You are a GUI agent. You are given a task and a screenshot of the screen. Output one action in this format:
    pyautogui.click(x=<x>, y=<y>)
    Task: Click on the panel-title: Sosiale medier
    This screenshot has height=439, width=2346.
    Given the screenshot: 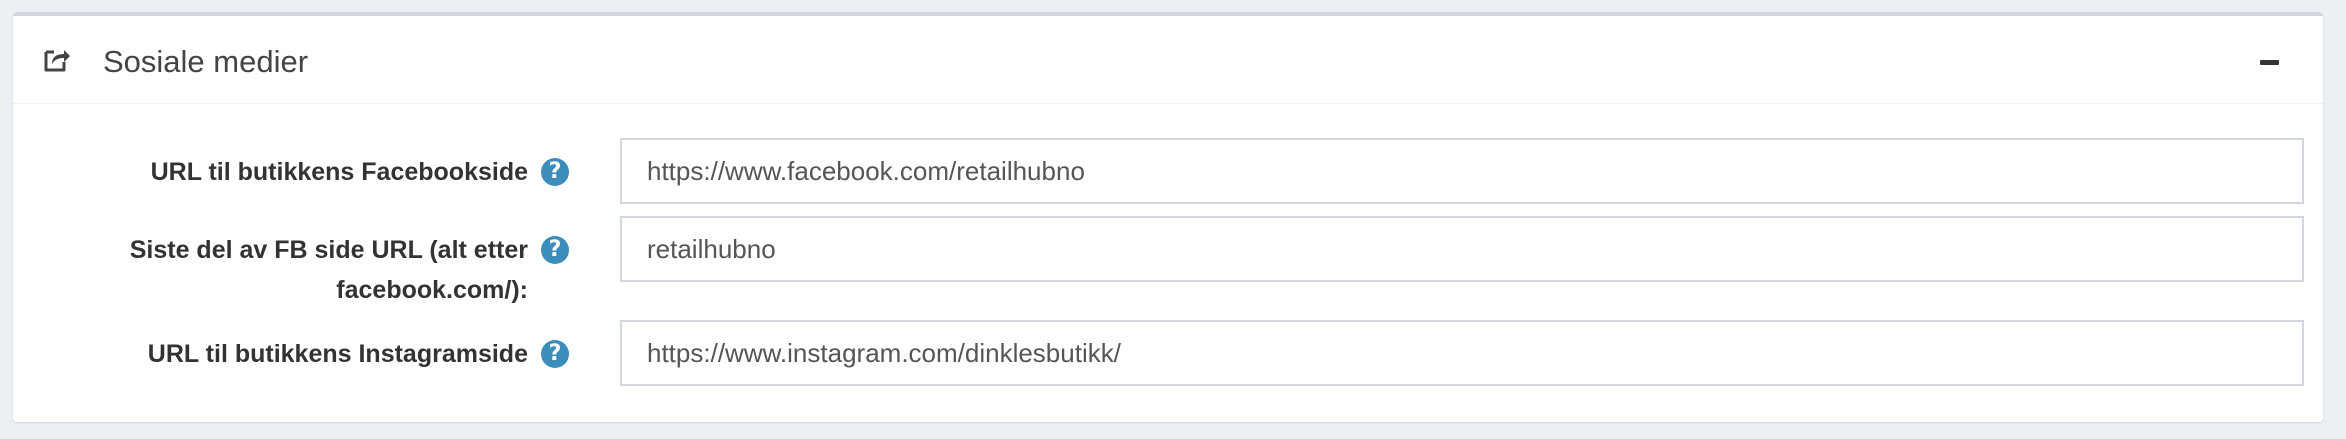 What is the action you would take?
    pyautogui.click(x=206, y=61)
    